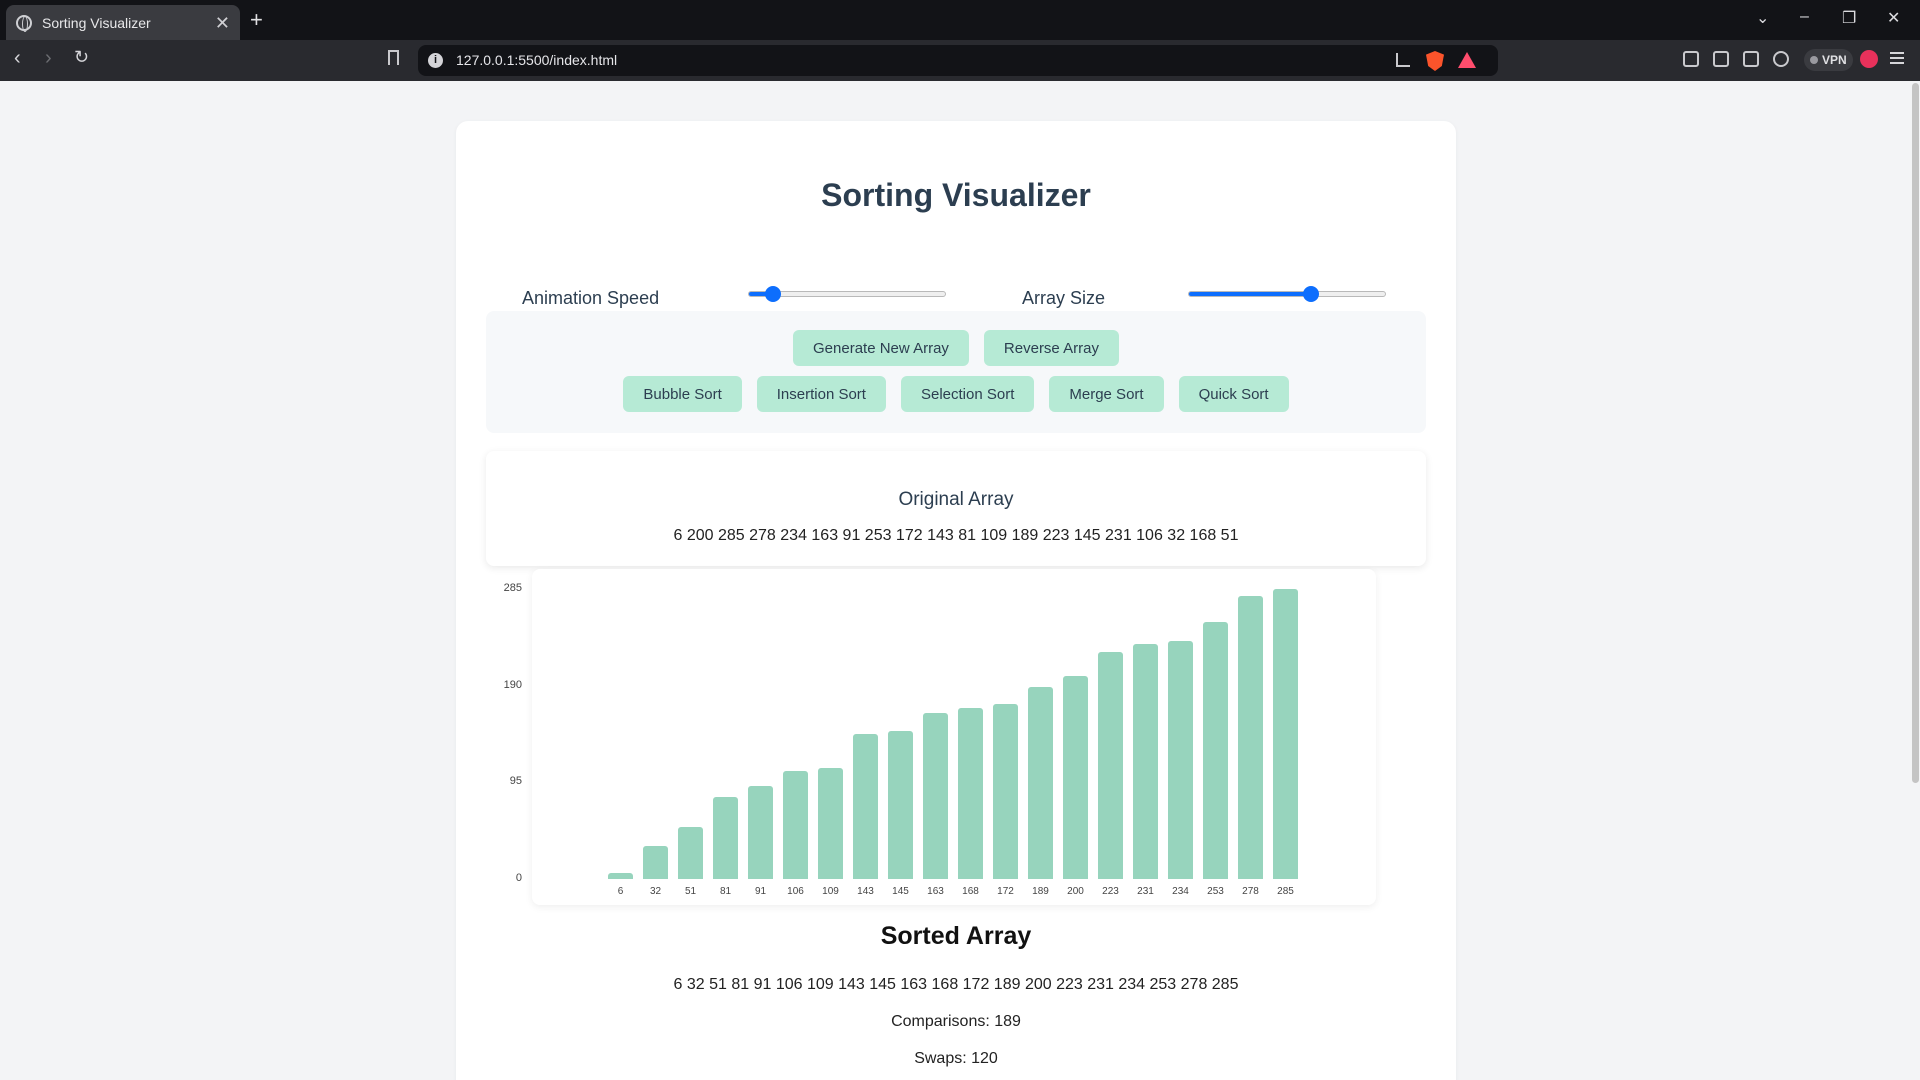 The image size is (1920, 1080). Describe the element at coordinates (935, 891) in the screenshot. I see `x-tick-label: 163` at that location.